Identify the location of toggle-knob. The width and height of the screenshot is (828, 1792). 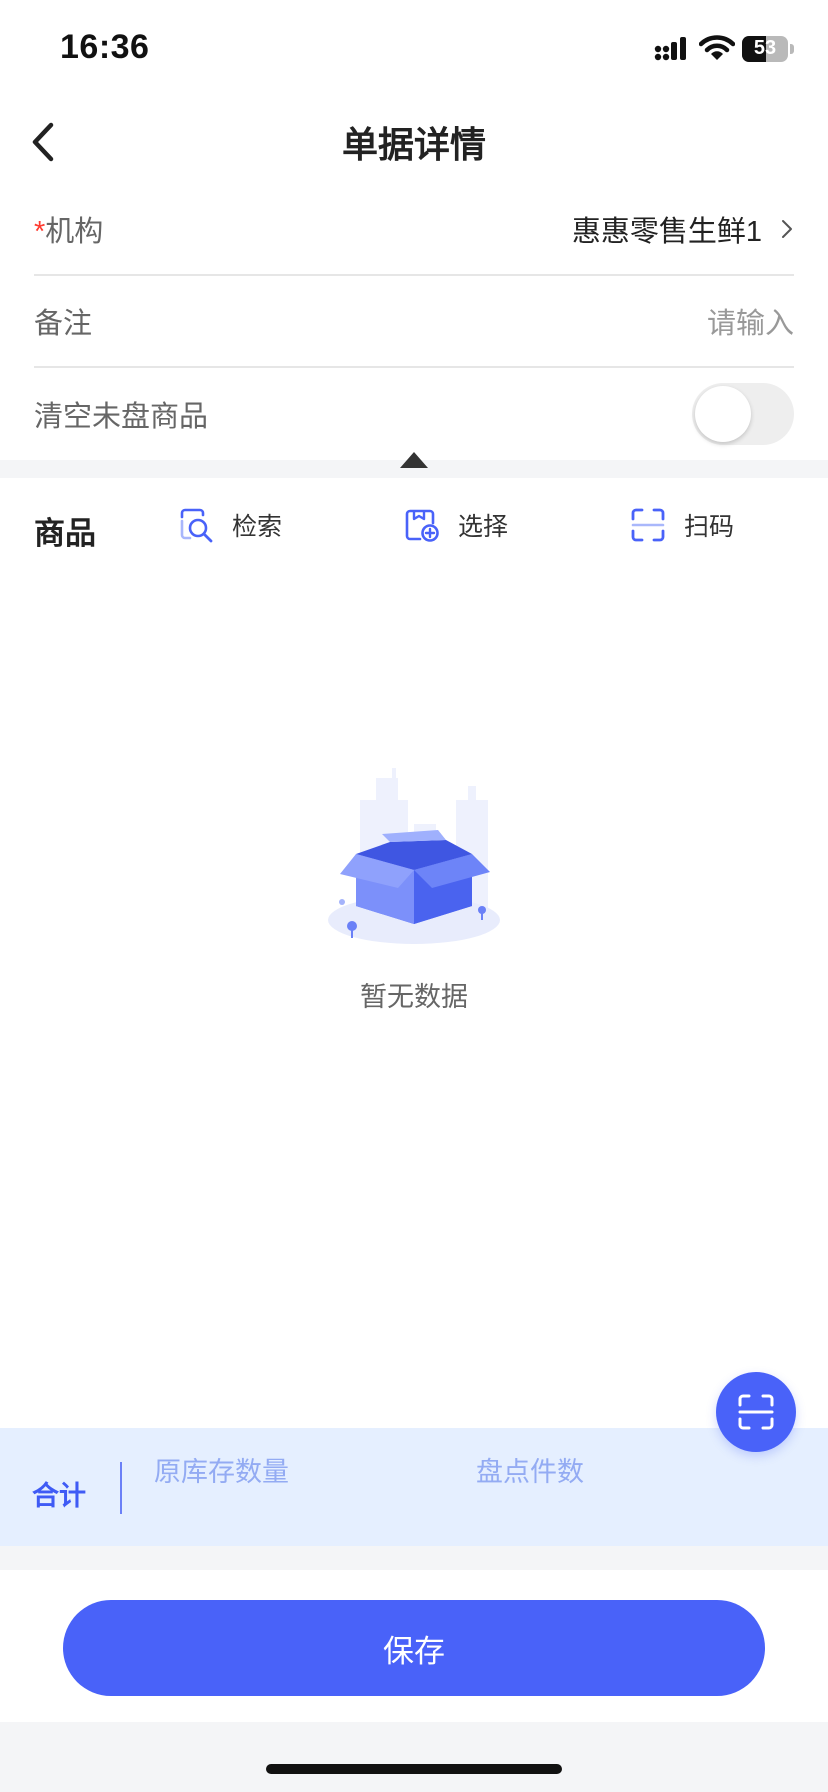
(723, 414).